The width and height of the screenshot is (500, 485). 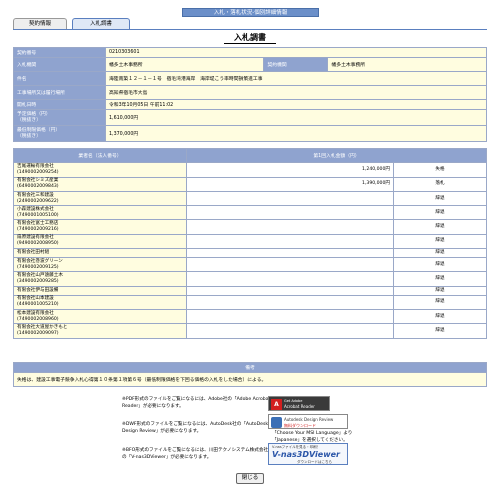 What do you see at coordinates (296, 78) in the screenshot?
I see `matter-value: 海陸南築１２－１－１号 宿毛湾港海岸 海岸堤こう率時間損策進工事` at bounding box center [296, 78].